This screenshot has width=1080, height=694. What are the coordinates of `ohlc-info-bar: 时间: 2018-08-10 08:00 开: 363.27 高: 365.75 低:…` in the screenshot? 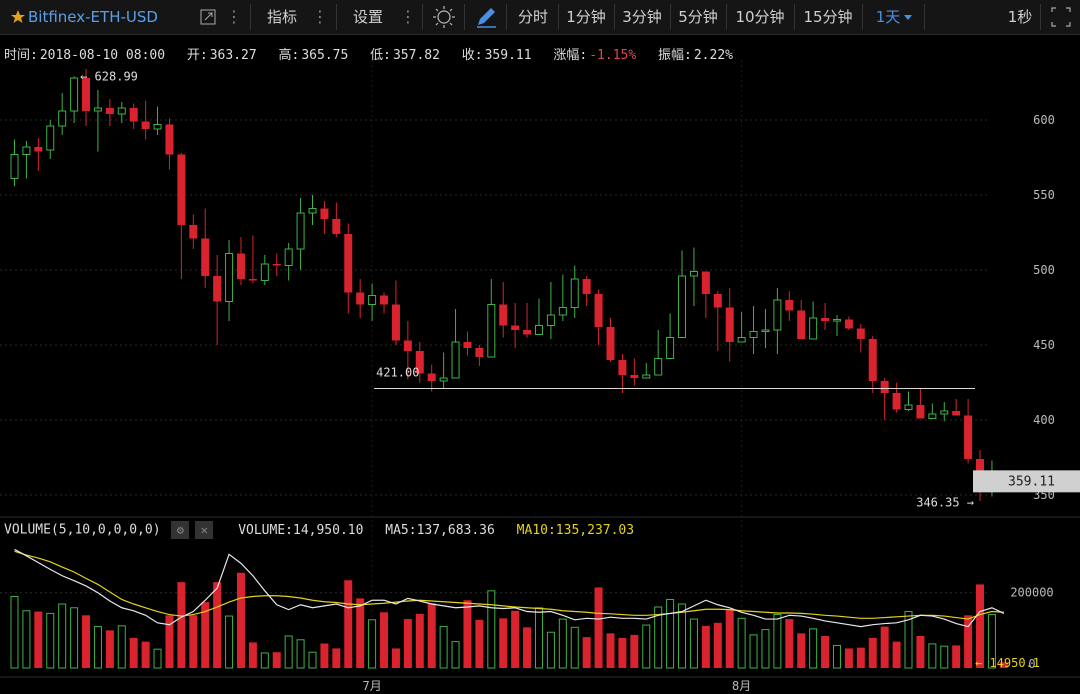 It's located at (369, 53).